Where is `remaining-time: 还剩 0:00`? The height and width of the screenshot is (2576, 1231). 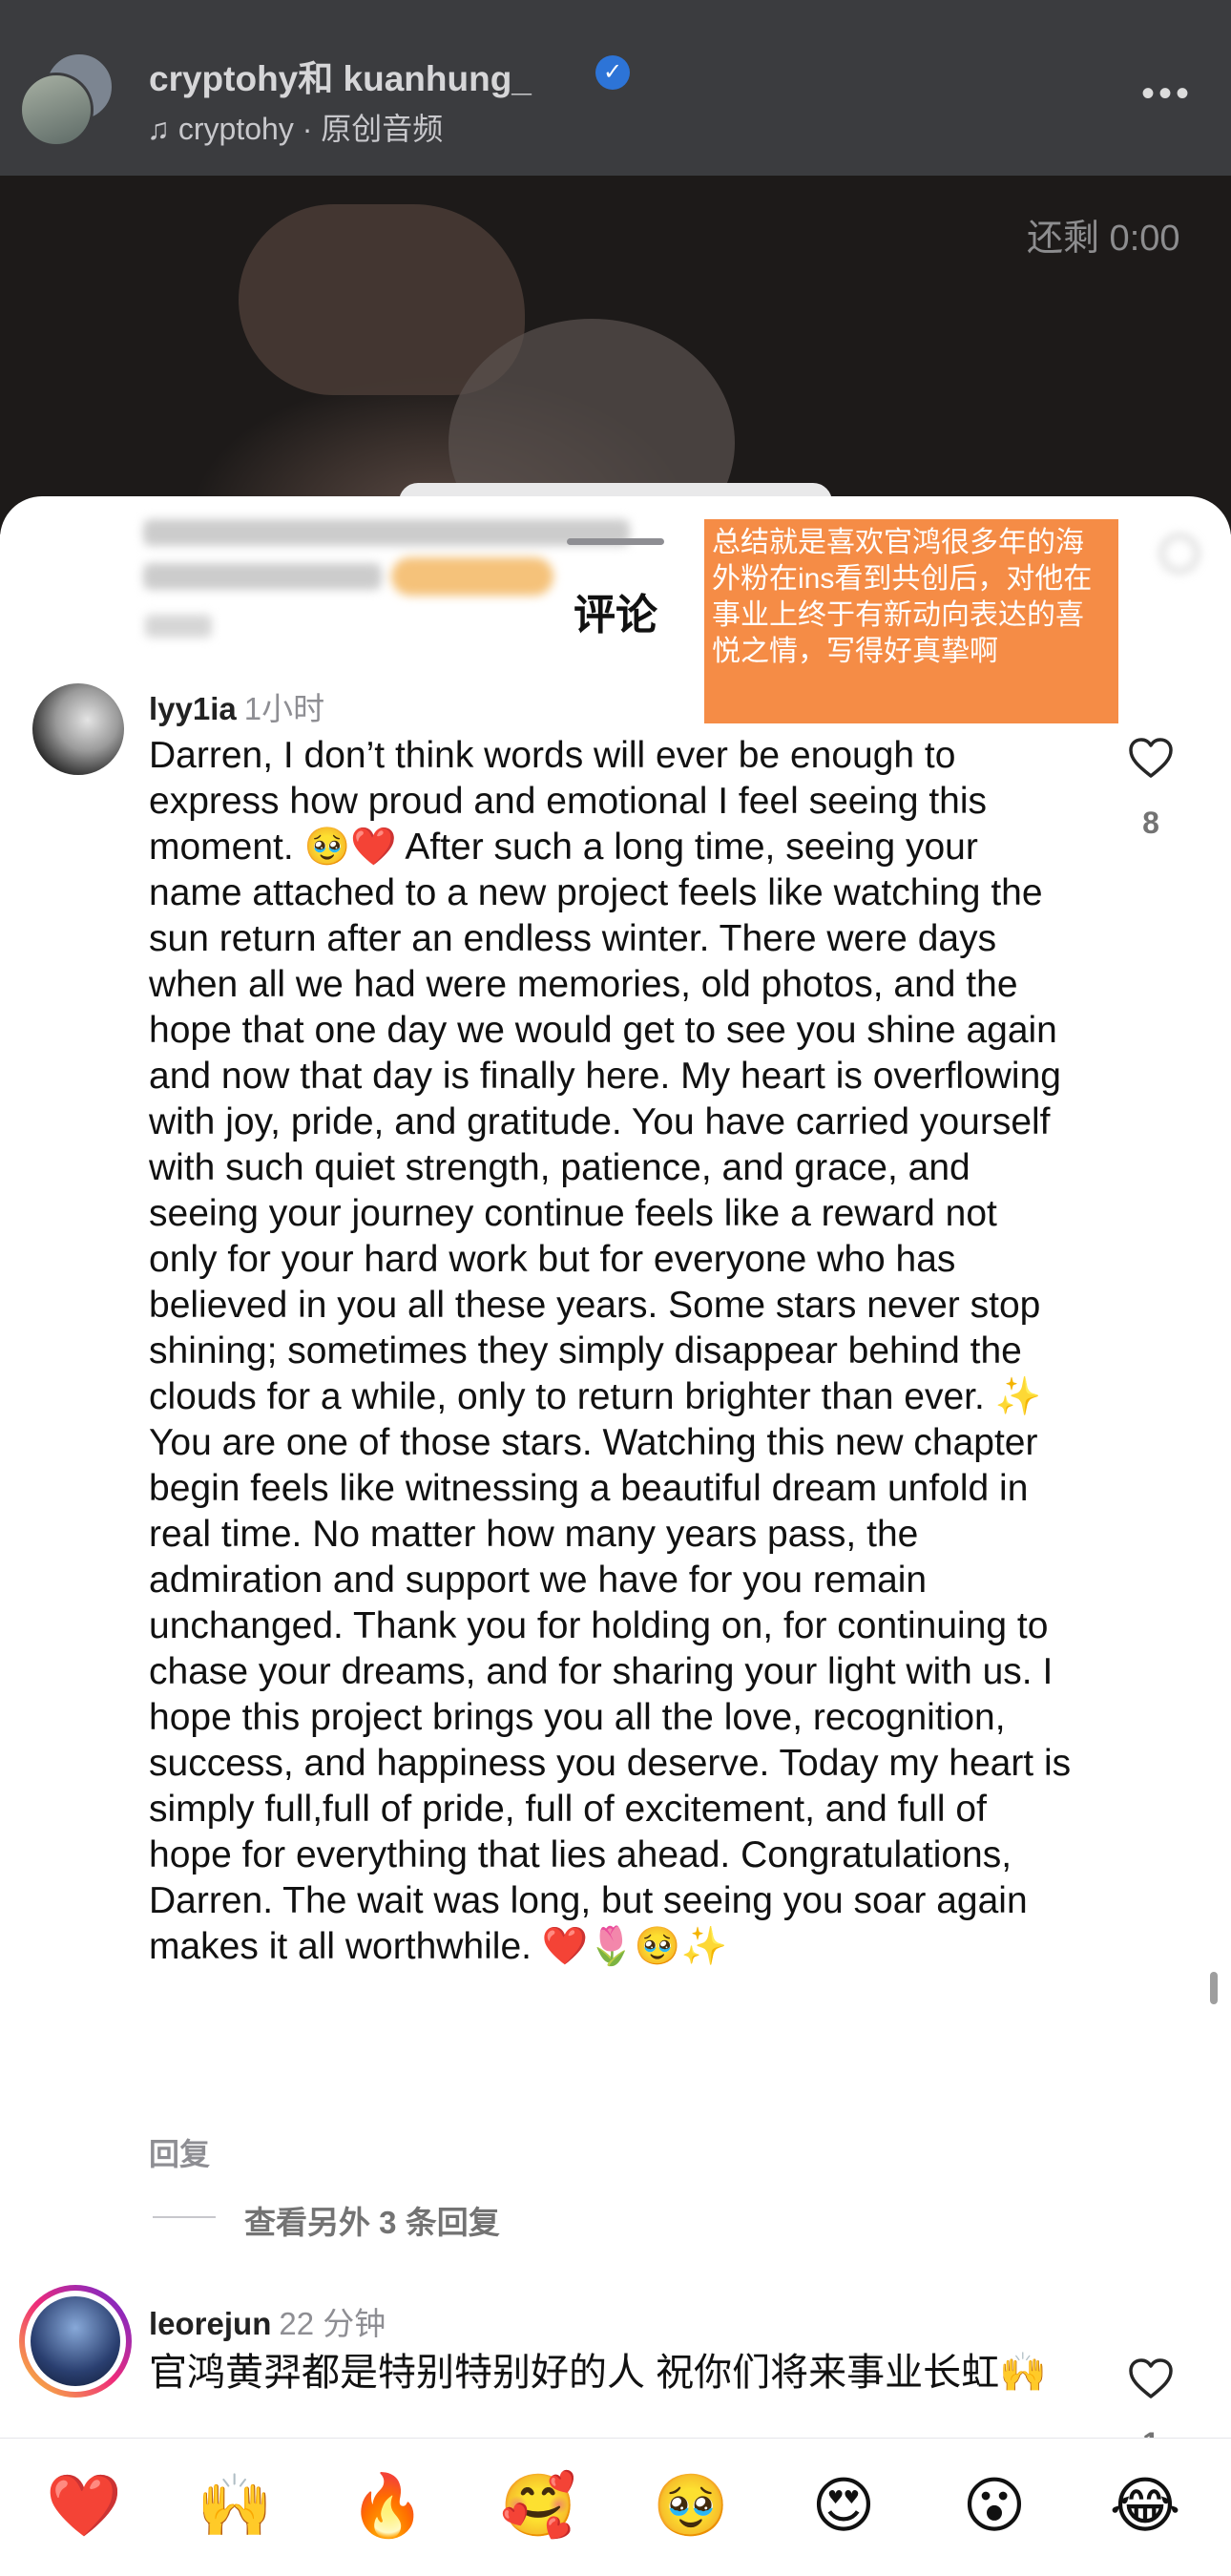
remaining-time: 还剩 0:00 is located at coordinates (1104, 239).